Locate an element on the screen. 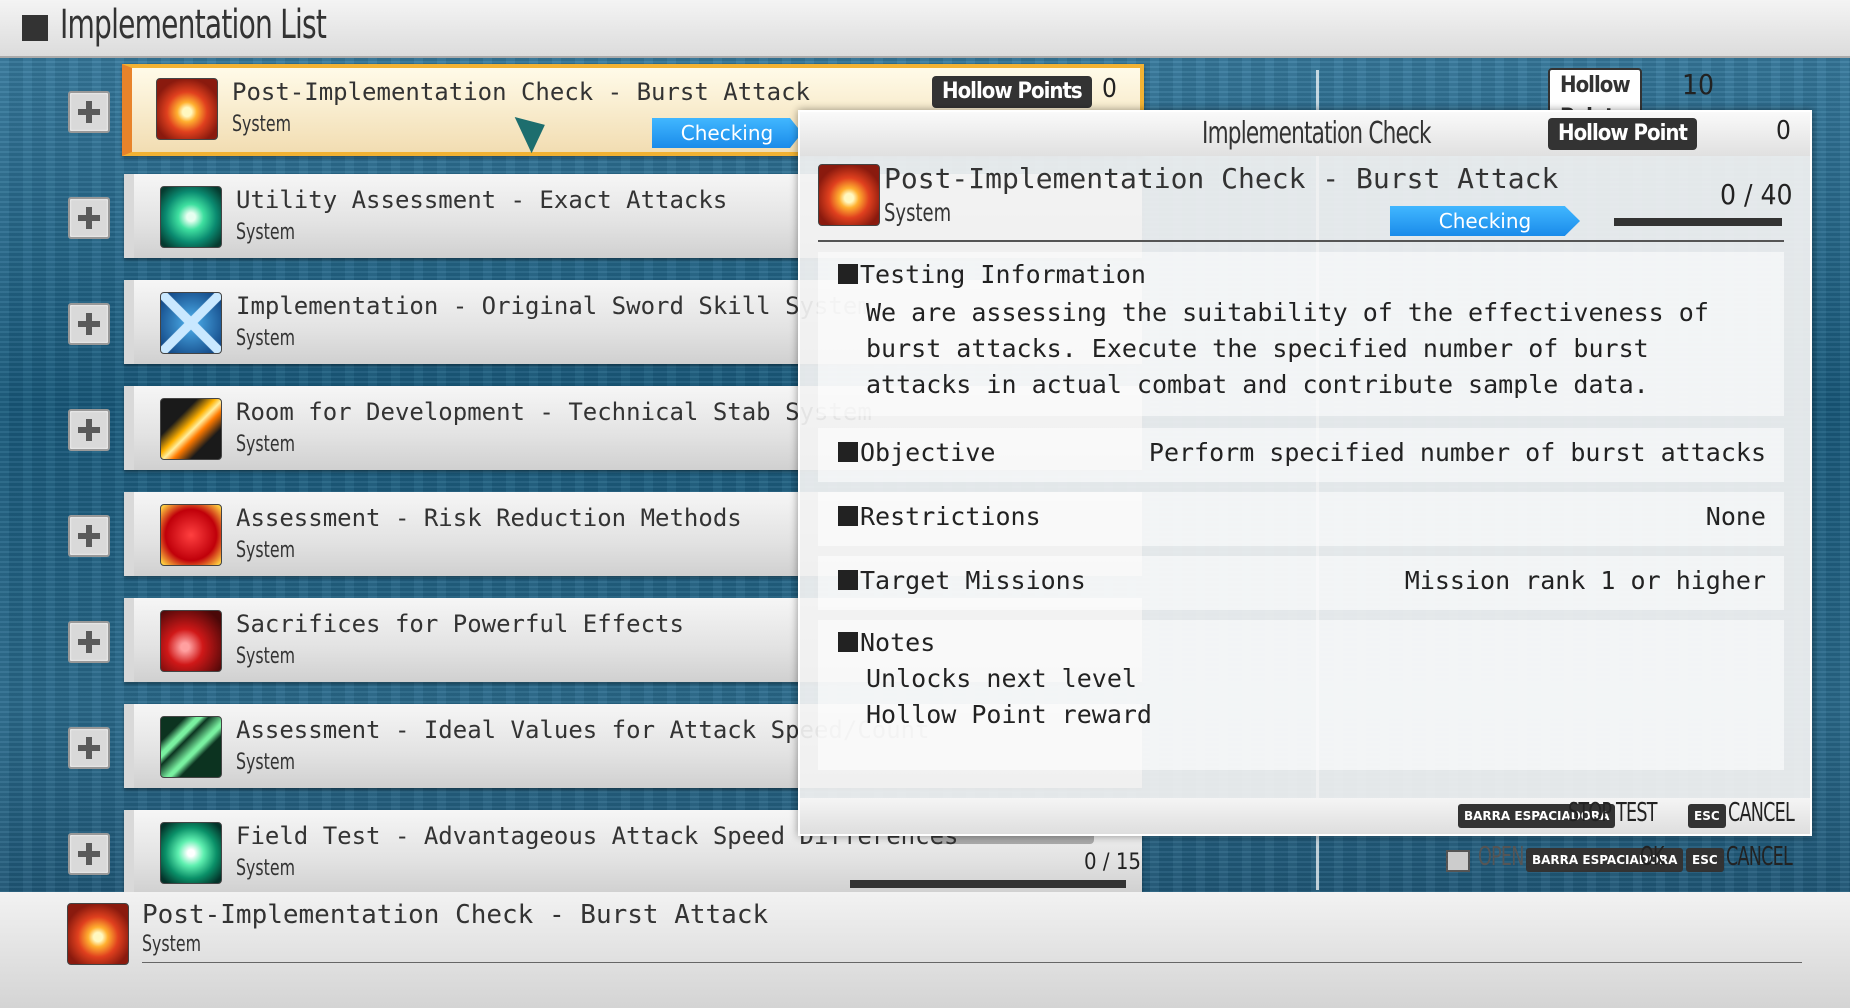 The width and height of the screenshot is (1850, 1008). restrictions-section: Restrictions None is located at coordinates (1301, 519).